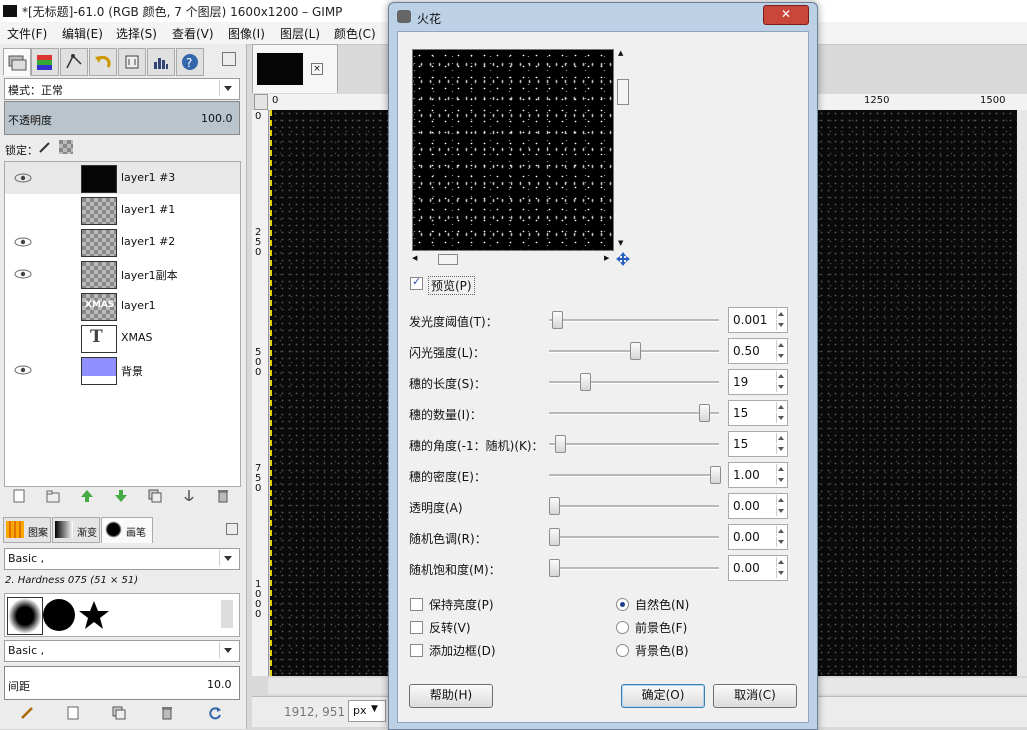  Describe the element at coordinates (45, 147) in the screenshot. I see `lock-pixels-icon` at that location.